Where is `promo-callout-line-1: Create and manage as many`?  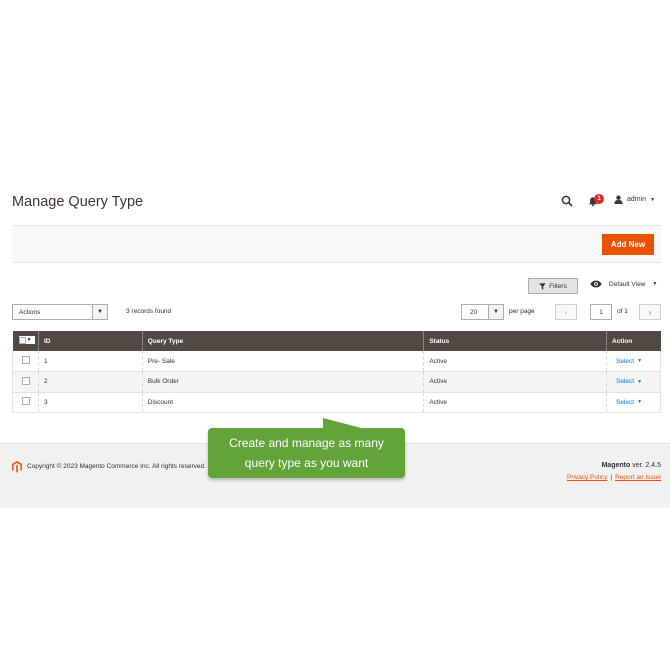 promo-callout-line-1: Create and manage as many is located at coordinates (306, 443).